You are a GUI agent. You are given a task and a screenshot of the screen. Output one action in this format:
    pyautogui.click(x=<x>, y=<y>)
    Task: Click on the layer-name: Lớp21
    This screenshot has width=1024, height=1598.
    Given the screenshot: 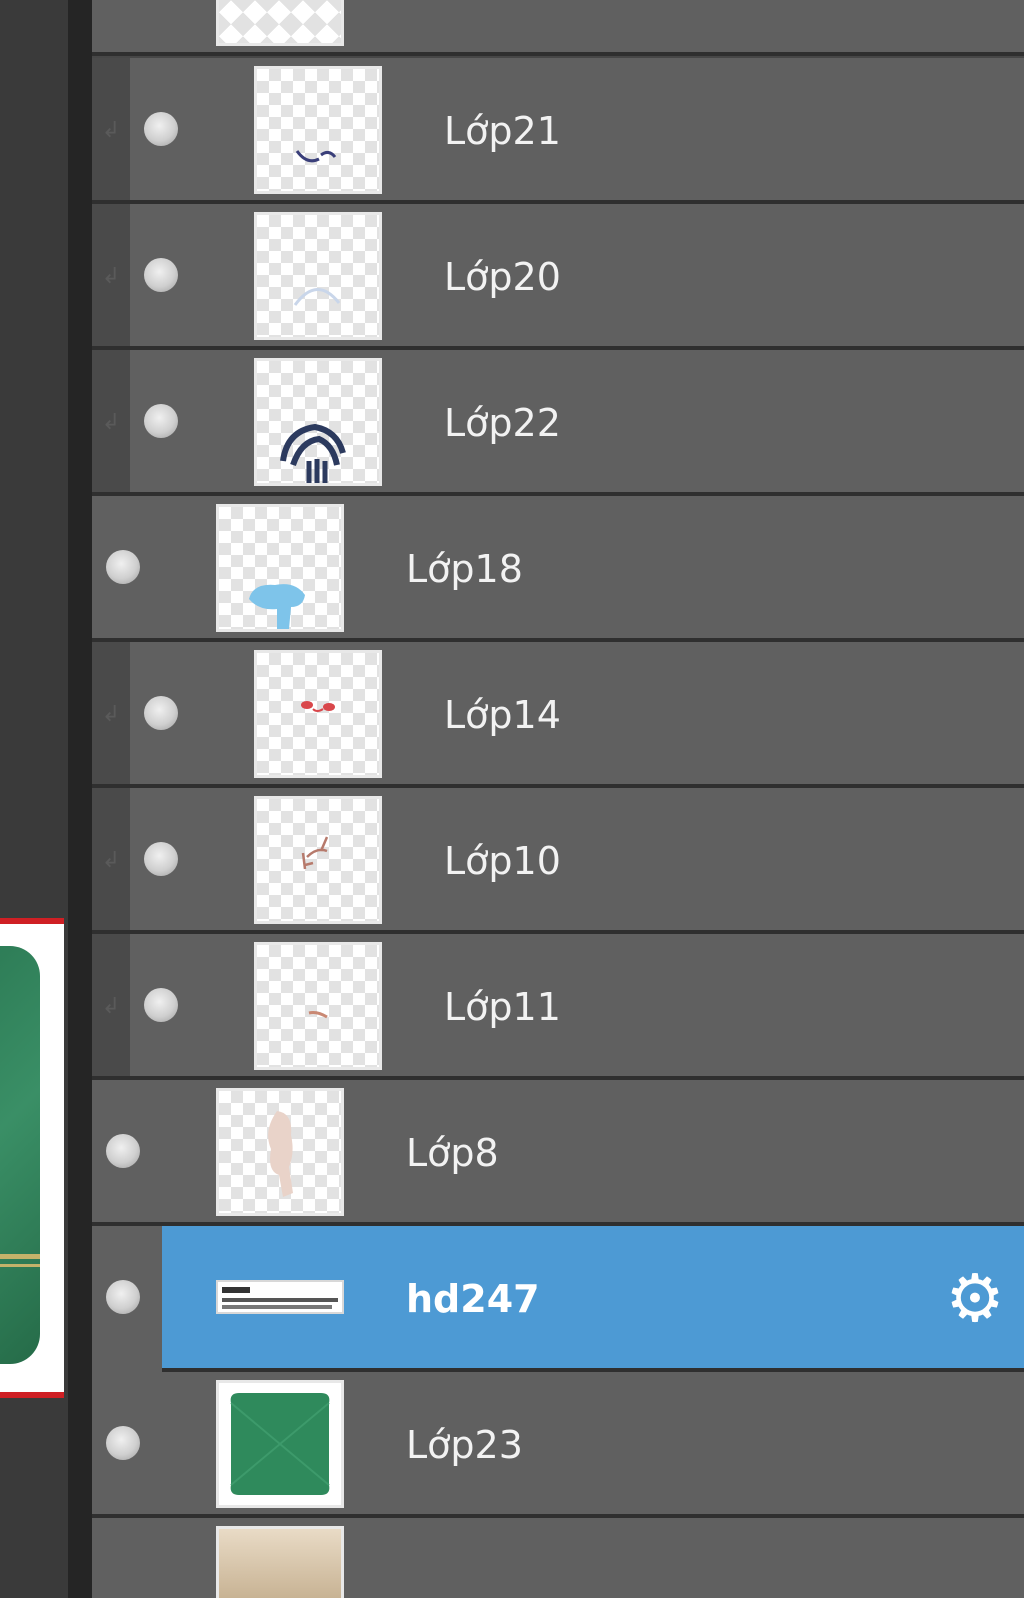 What is the action you would take?
    pyautogui.click(x=502, y=131)
    